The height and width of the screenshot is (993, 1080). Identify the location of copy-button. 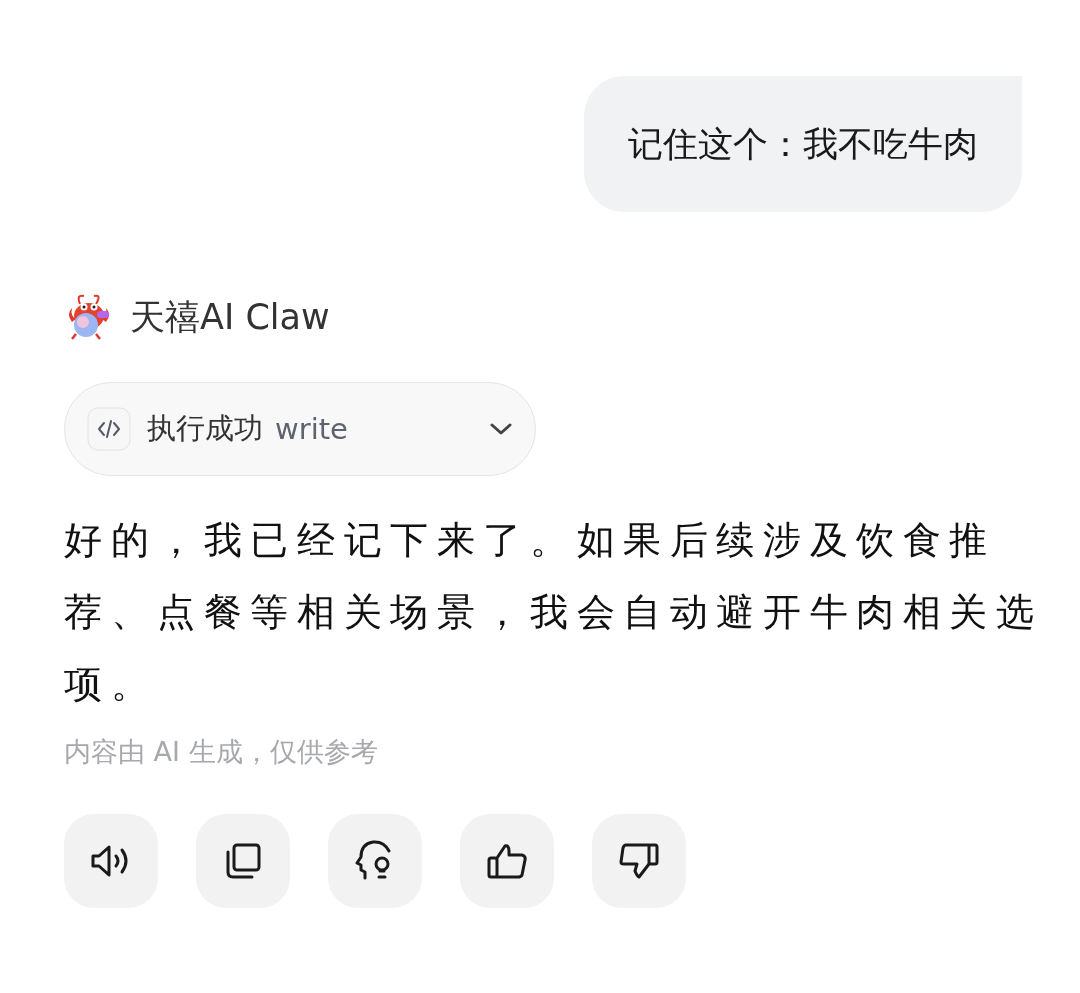
(243, 861).